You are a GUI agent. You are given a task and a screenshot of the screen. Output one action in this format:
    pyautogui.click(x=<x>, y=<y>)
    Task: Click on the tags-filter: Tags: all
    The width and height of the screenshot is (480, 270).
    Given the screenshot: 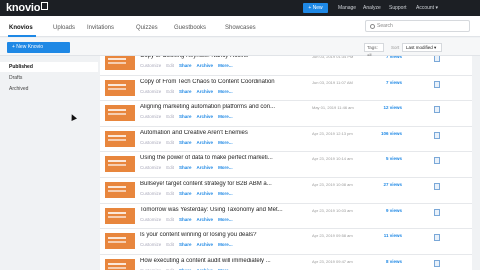 What is the action you would take?
    pyautogui.click(x=374, y=50)
    